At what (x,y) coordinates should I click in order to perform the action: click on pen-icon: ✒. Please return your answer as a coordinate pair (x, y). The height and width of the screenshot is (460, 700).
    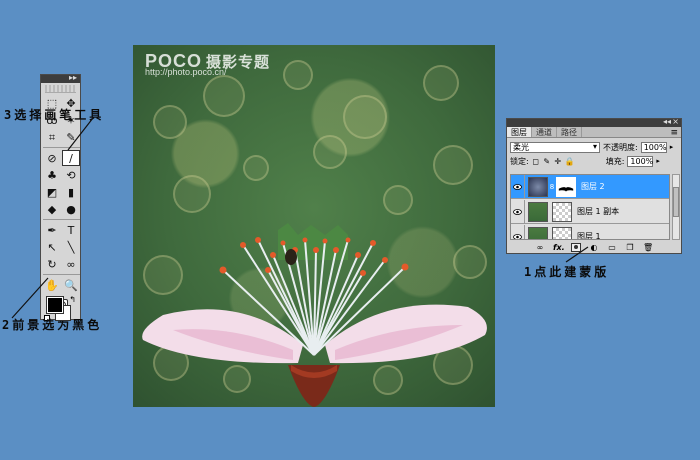
    Looking at the image, I should click on (52, 230).